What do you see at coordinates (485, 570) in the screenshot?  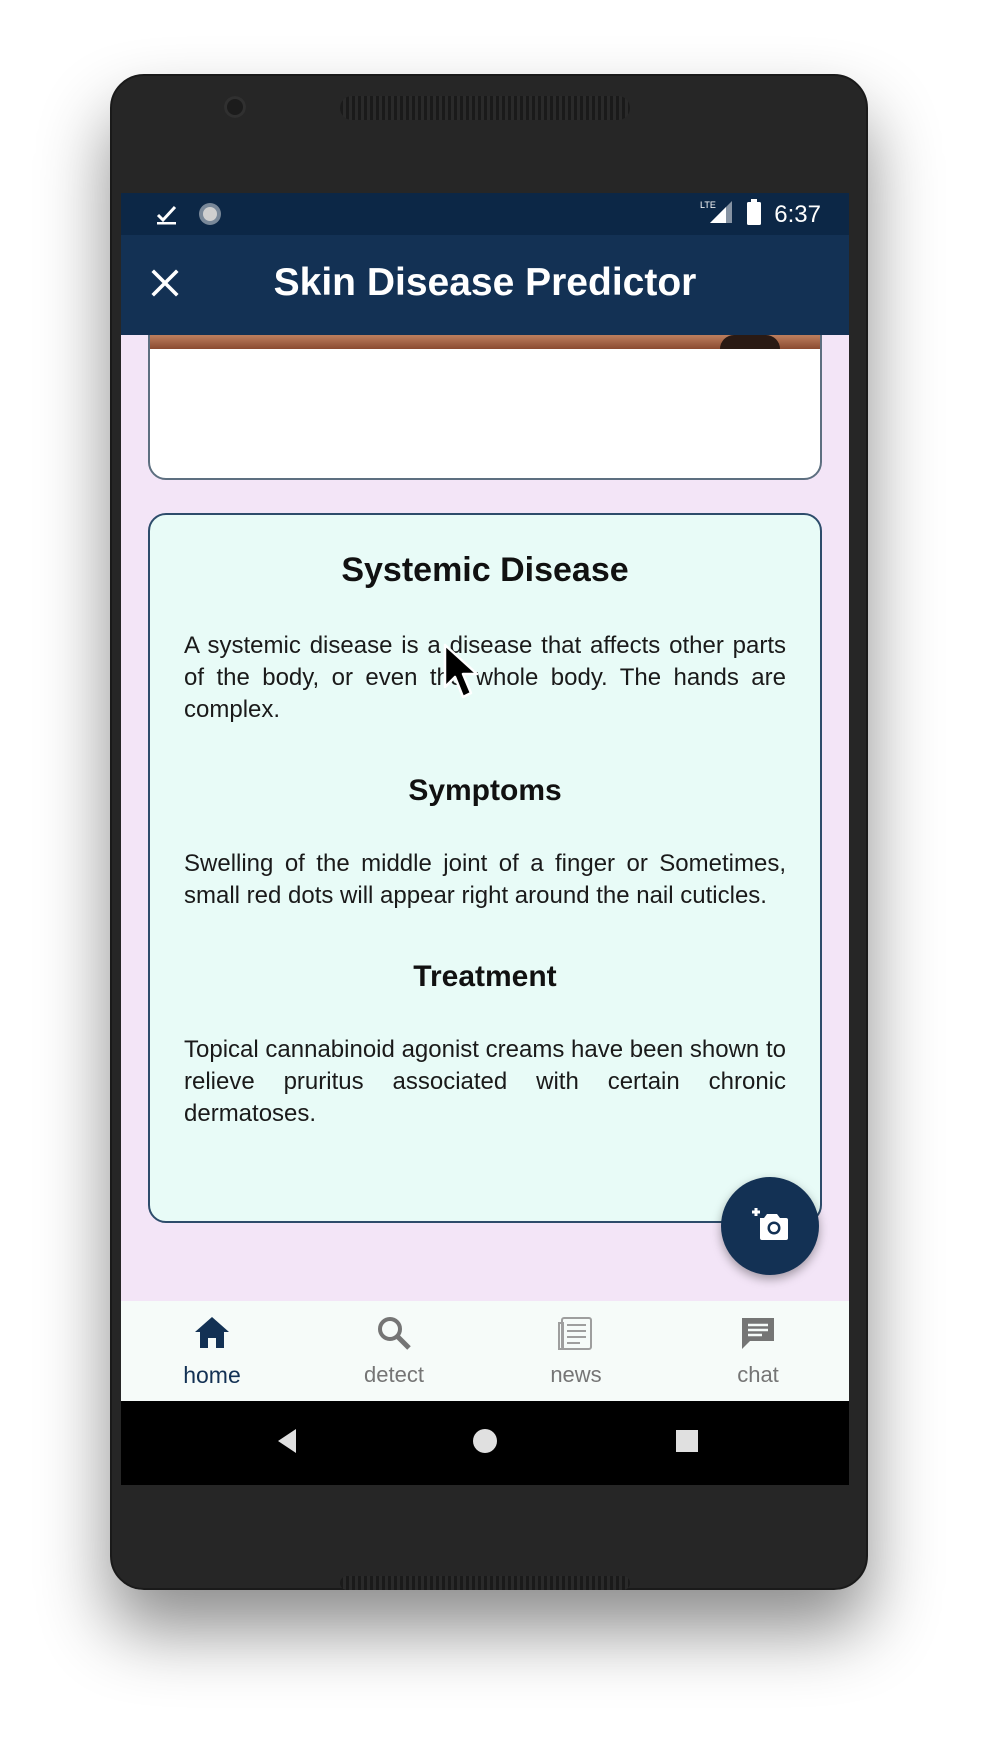 I see `disease-title: Systemic Disease` at bounding box center [485, 570].